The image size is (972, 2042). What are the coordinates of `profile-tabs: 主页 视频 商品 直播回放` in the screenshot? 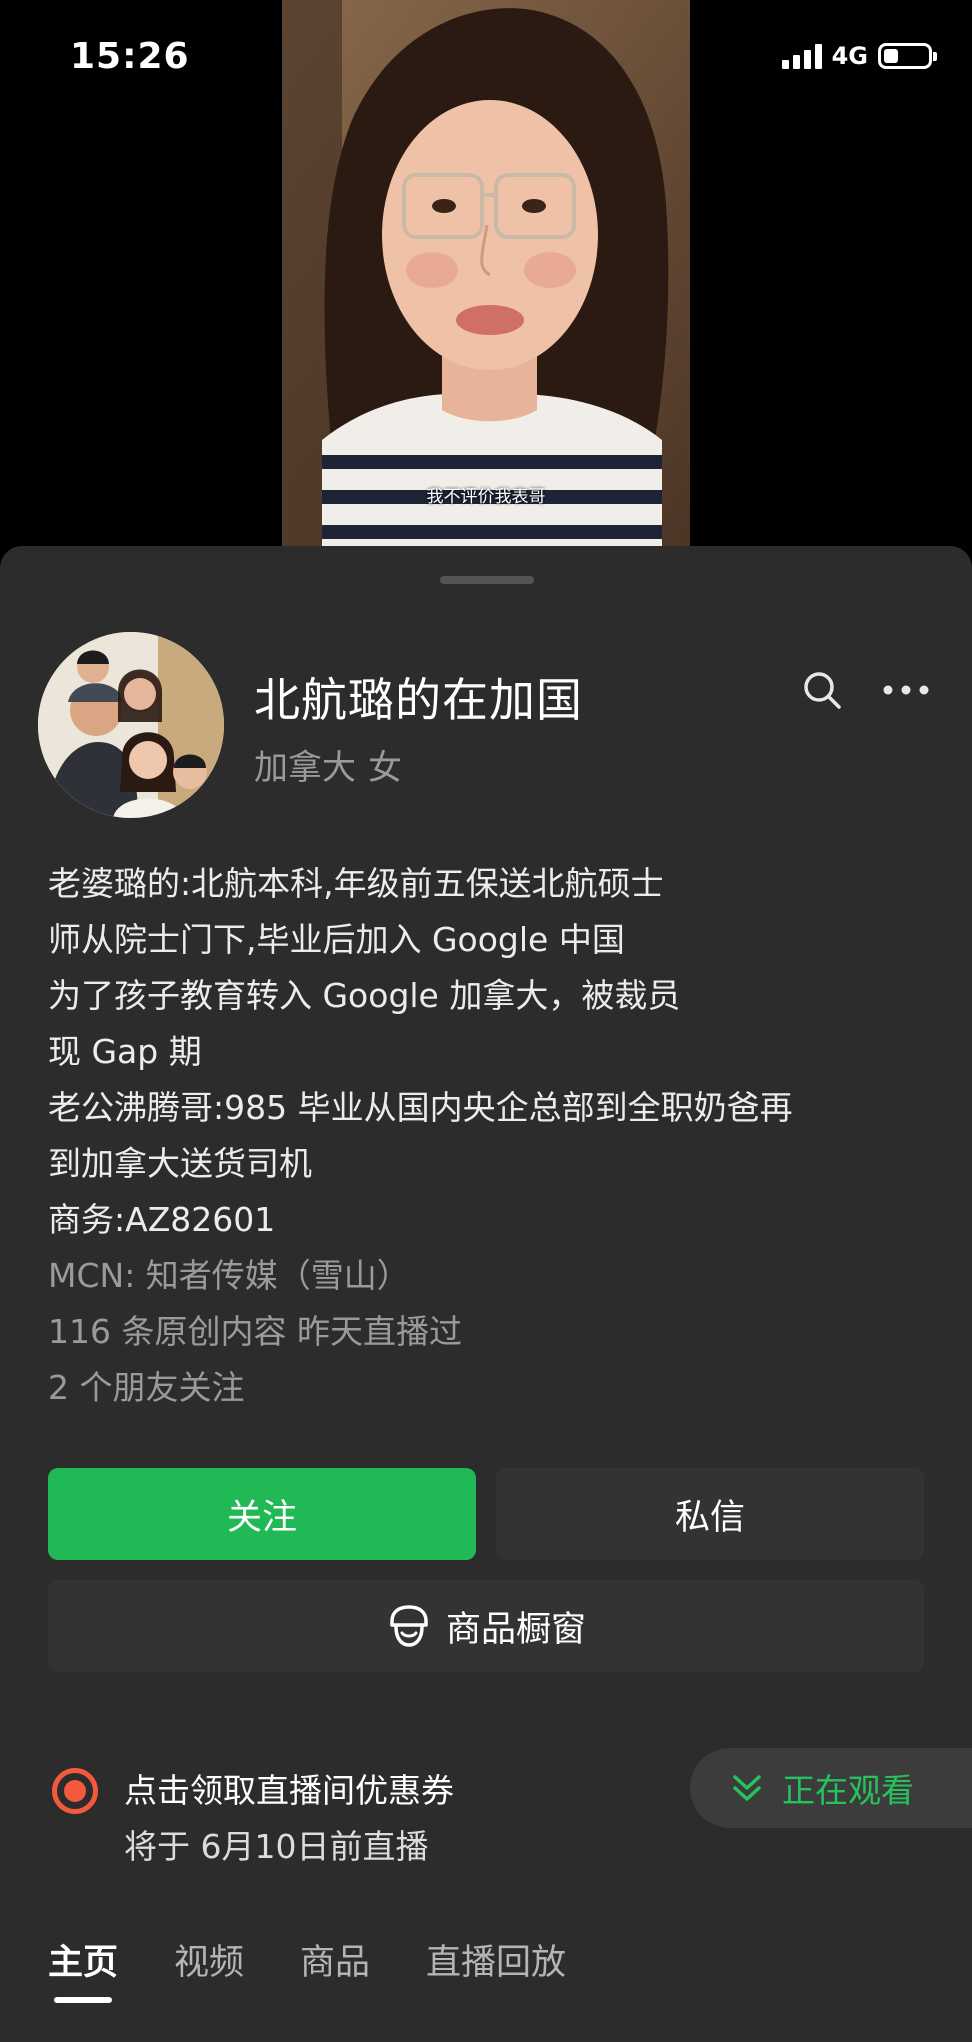 It's located at (307, 1968).